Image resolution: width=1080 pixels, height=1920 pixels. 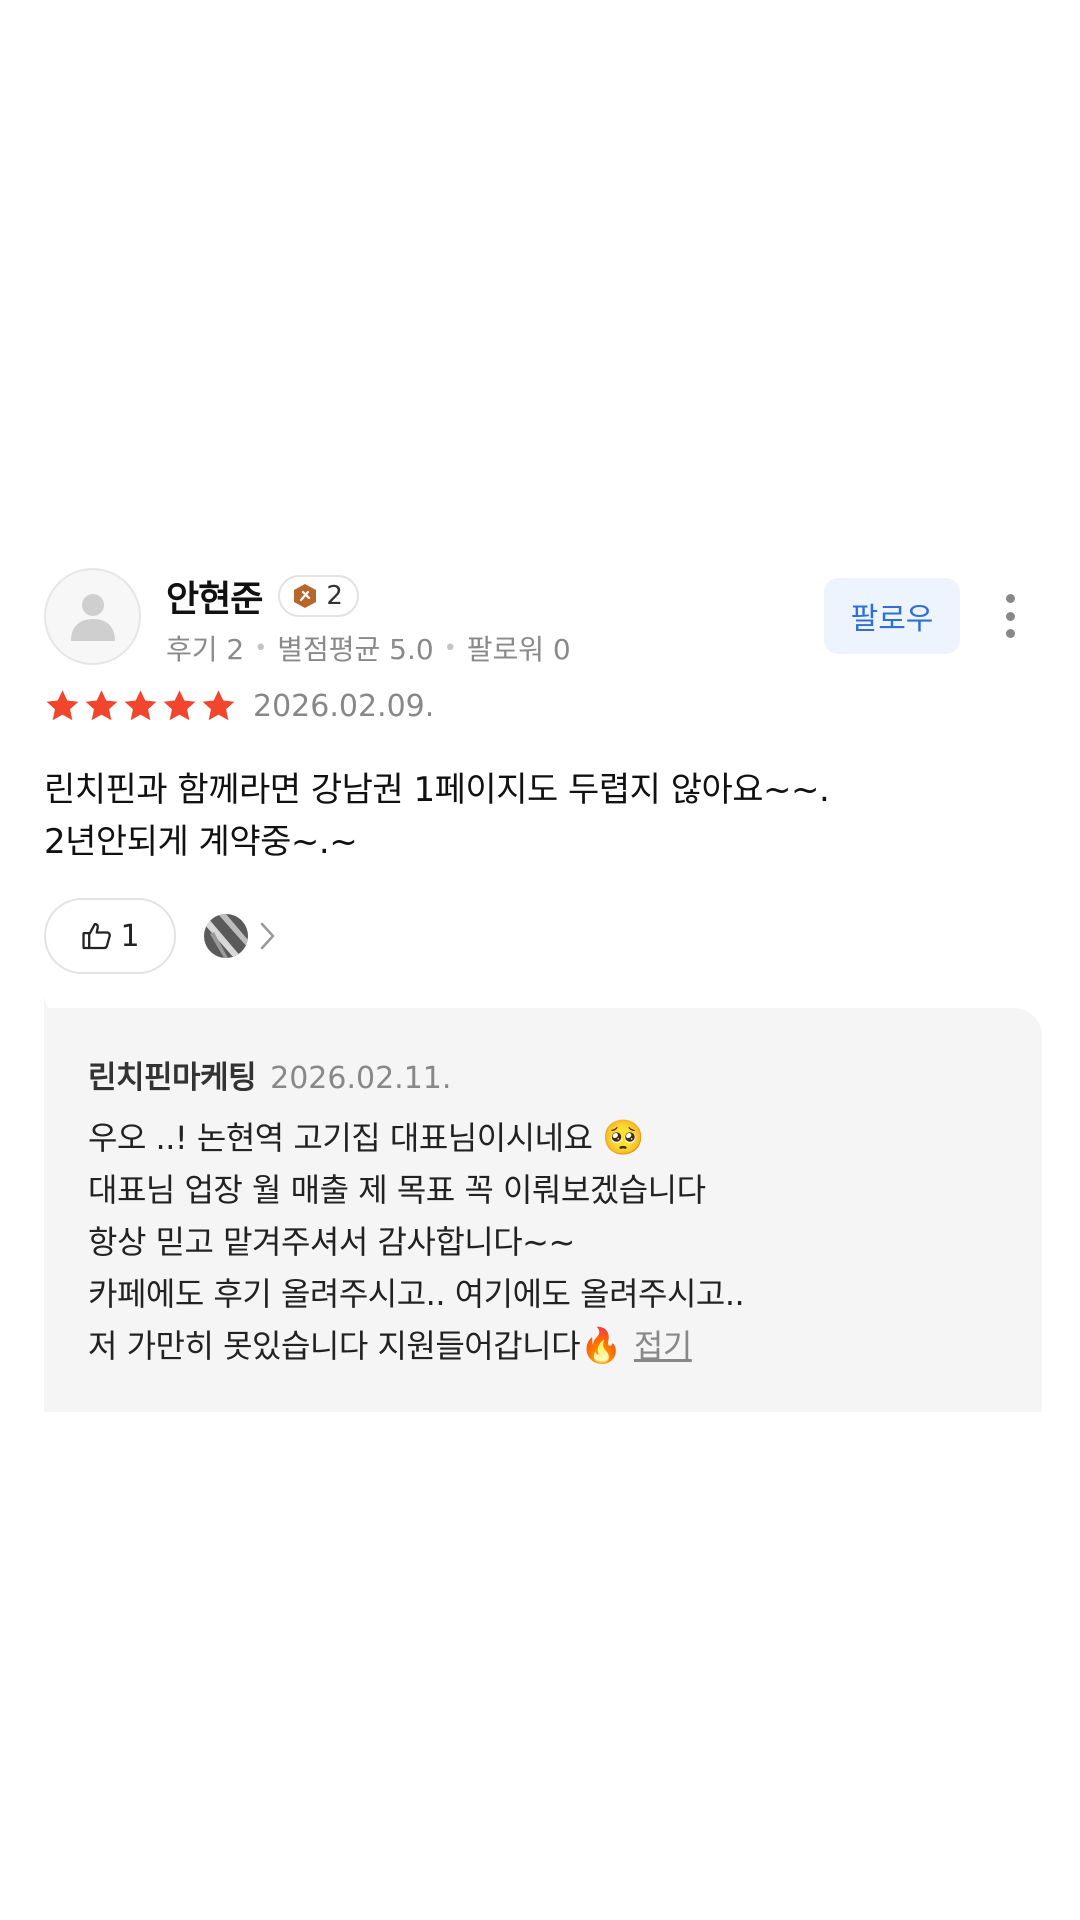 What do you see at coordinates (334, 596) in the screenshot?
I see `level-number: 2` at bounding box center [334, 596].